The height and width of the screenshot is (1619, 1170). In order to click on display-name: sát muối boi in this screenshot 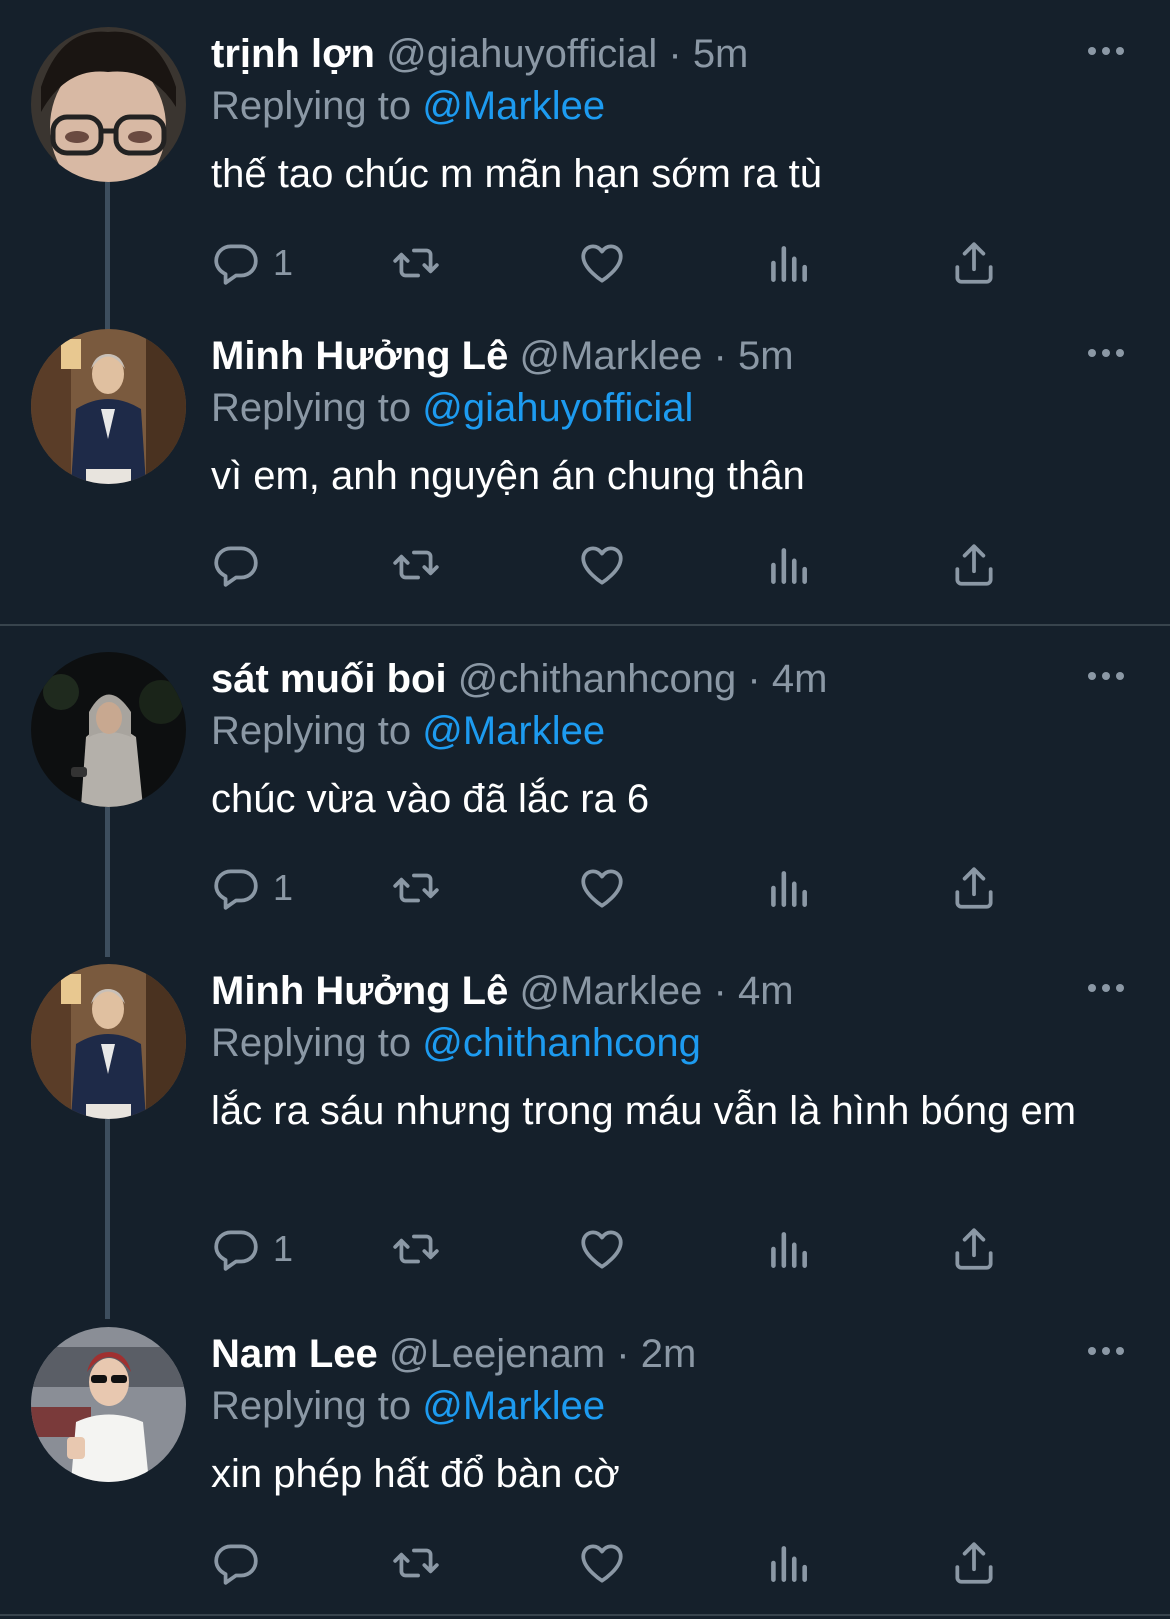, I will do `click(329, 679)`.